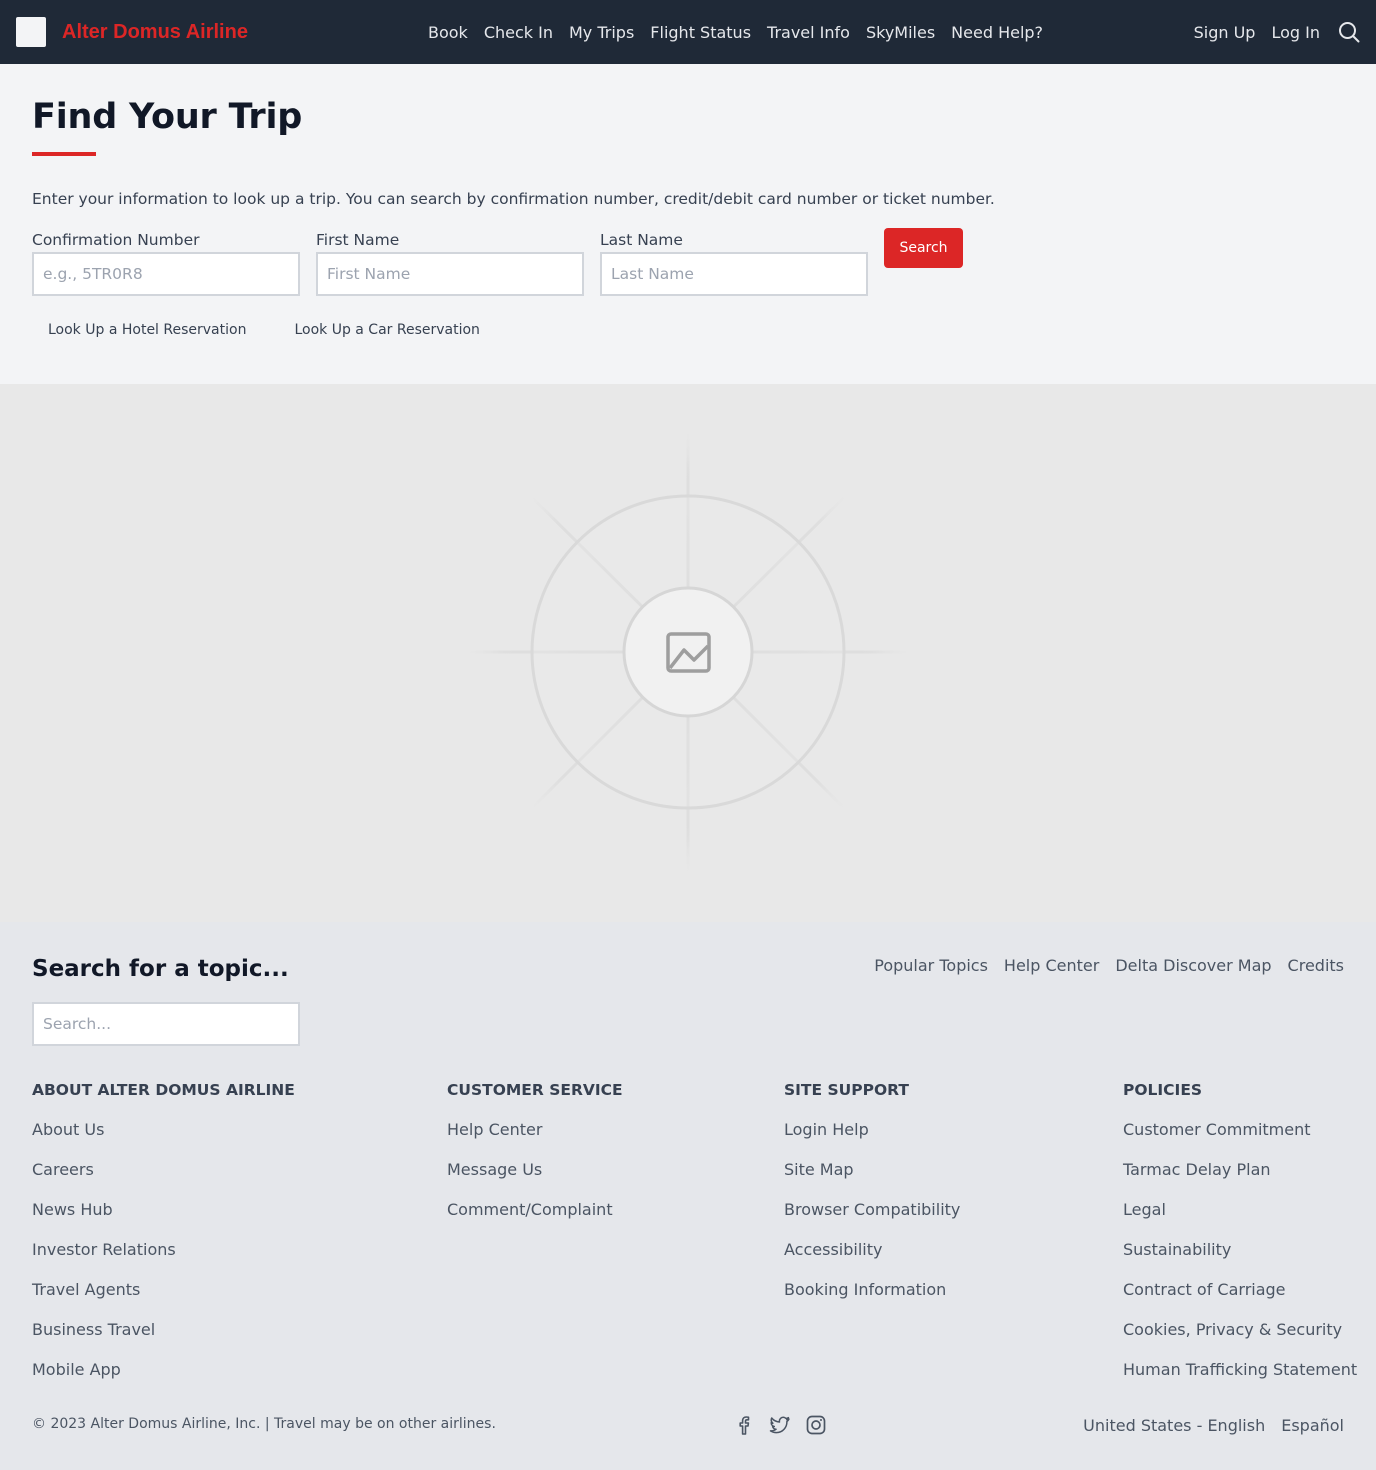 This screenshot has height=1470, width=1376. What do you see at coordinates (734, 274) in the screenshot?
I see `last-name-input` at bounding box center [734, 274].